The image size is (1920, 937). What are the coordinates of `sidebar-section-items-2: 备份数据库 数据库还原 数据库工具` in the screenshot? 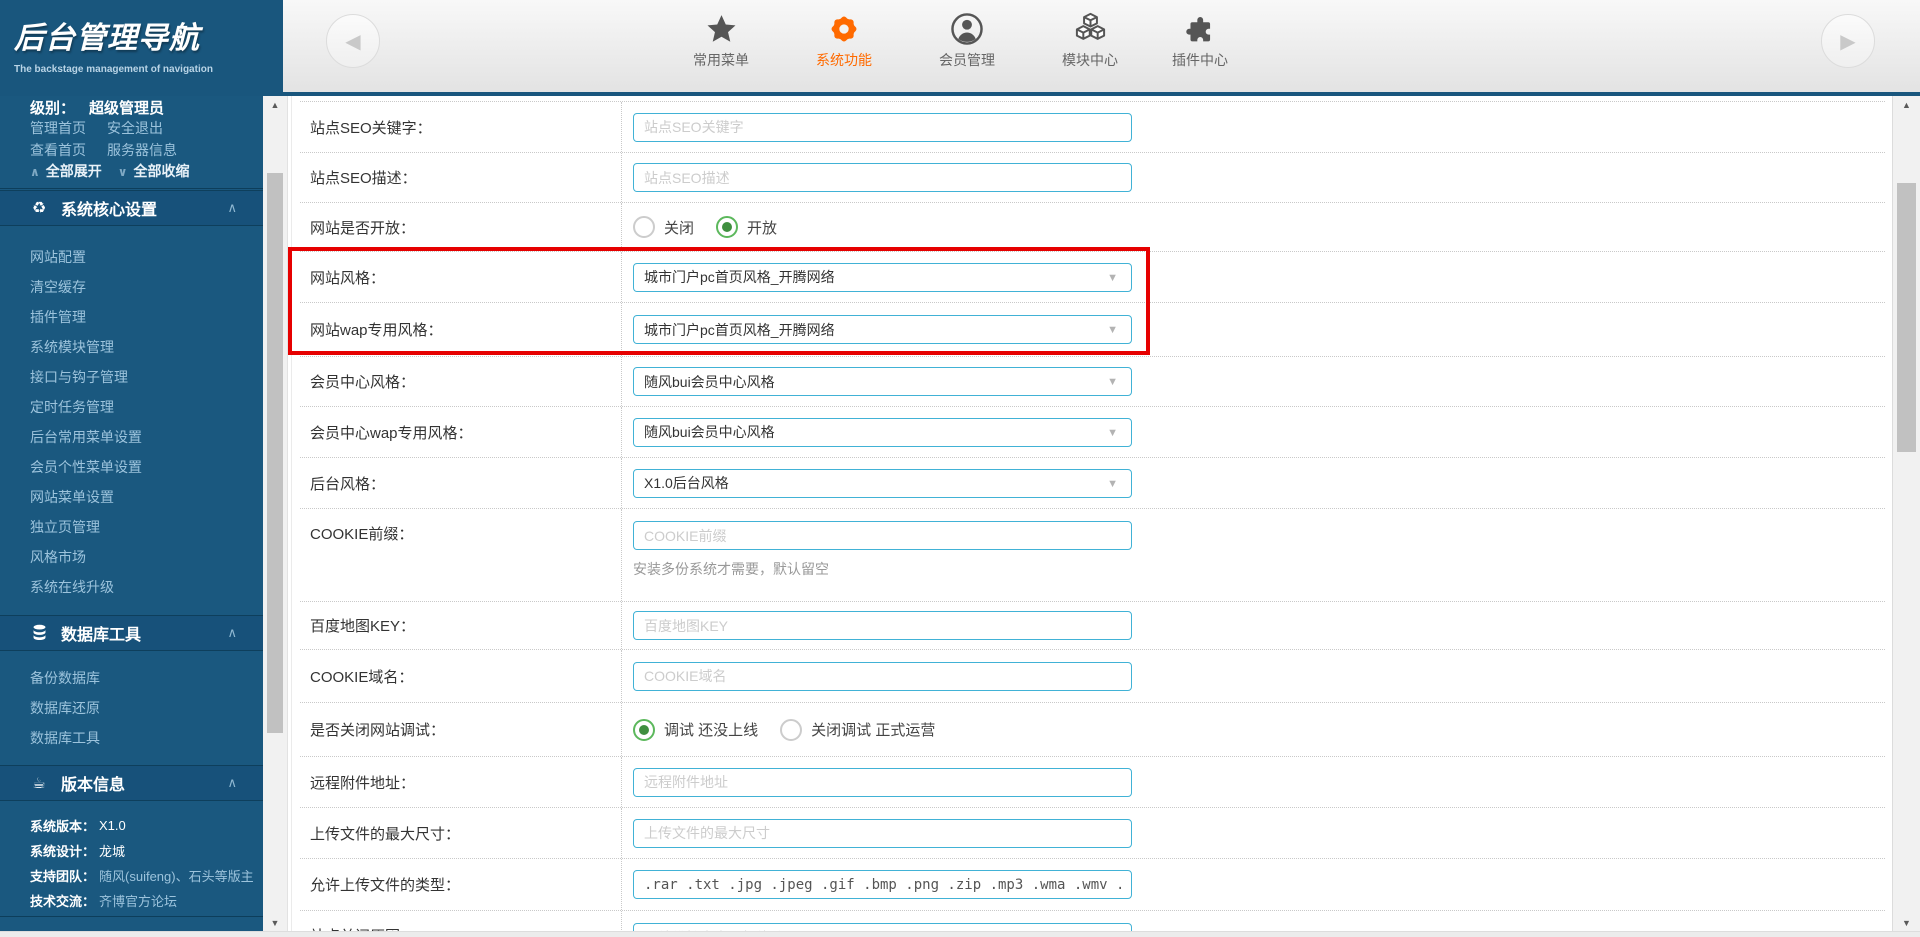 It's located at (131, 708).